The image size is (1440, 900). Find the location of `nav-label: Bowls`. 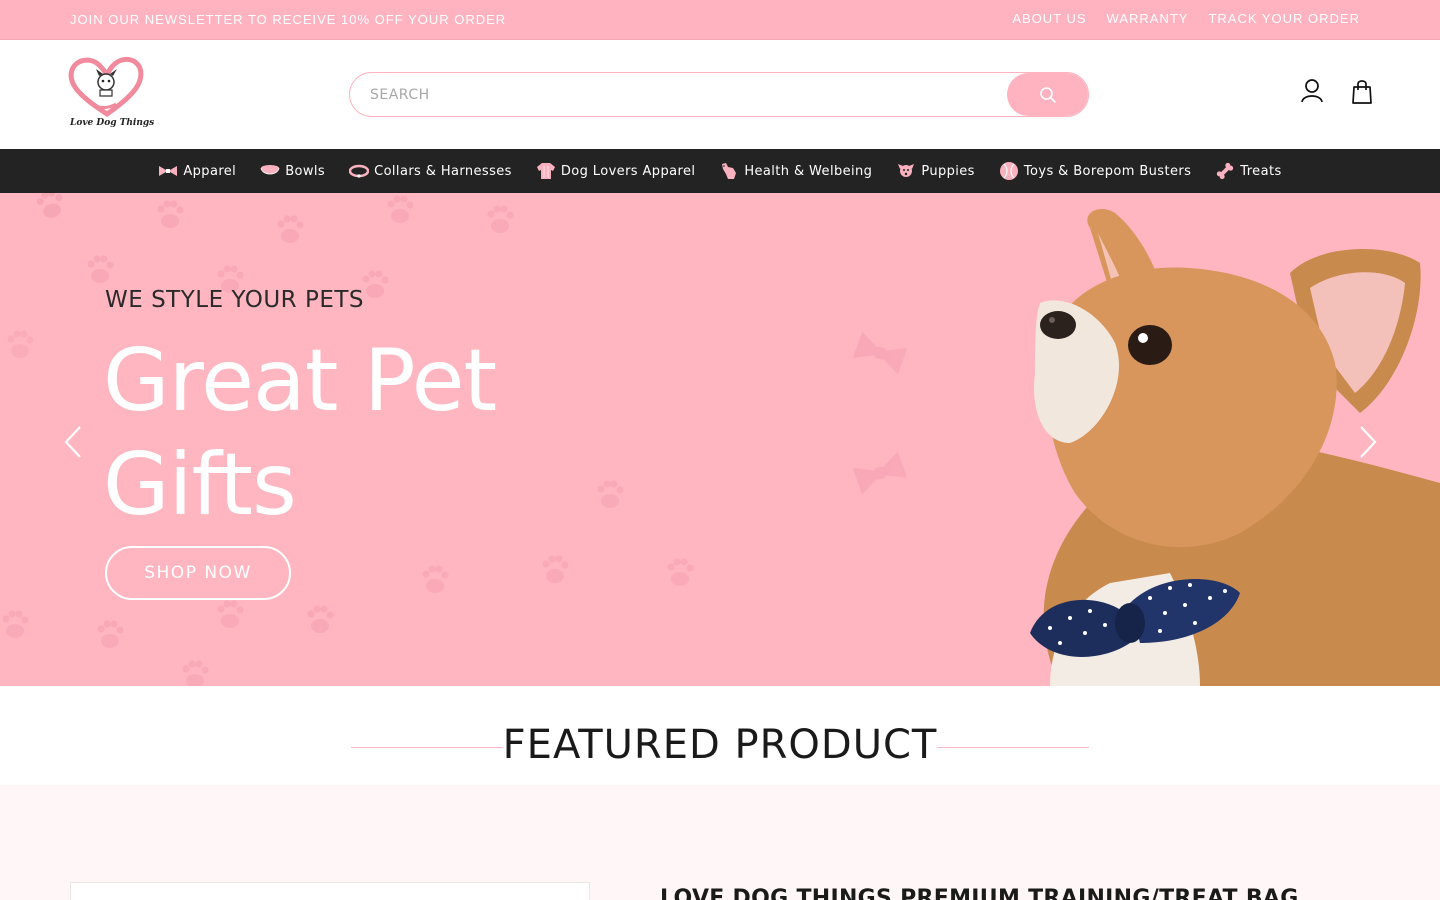

nav-label: Bowls is located at coordinates (305, 171).